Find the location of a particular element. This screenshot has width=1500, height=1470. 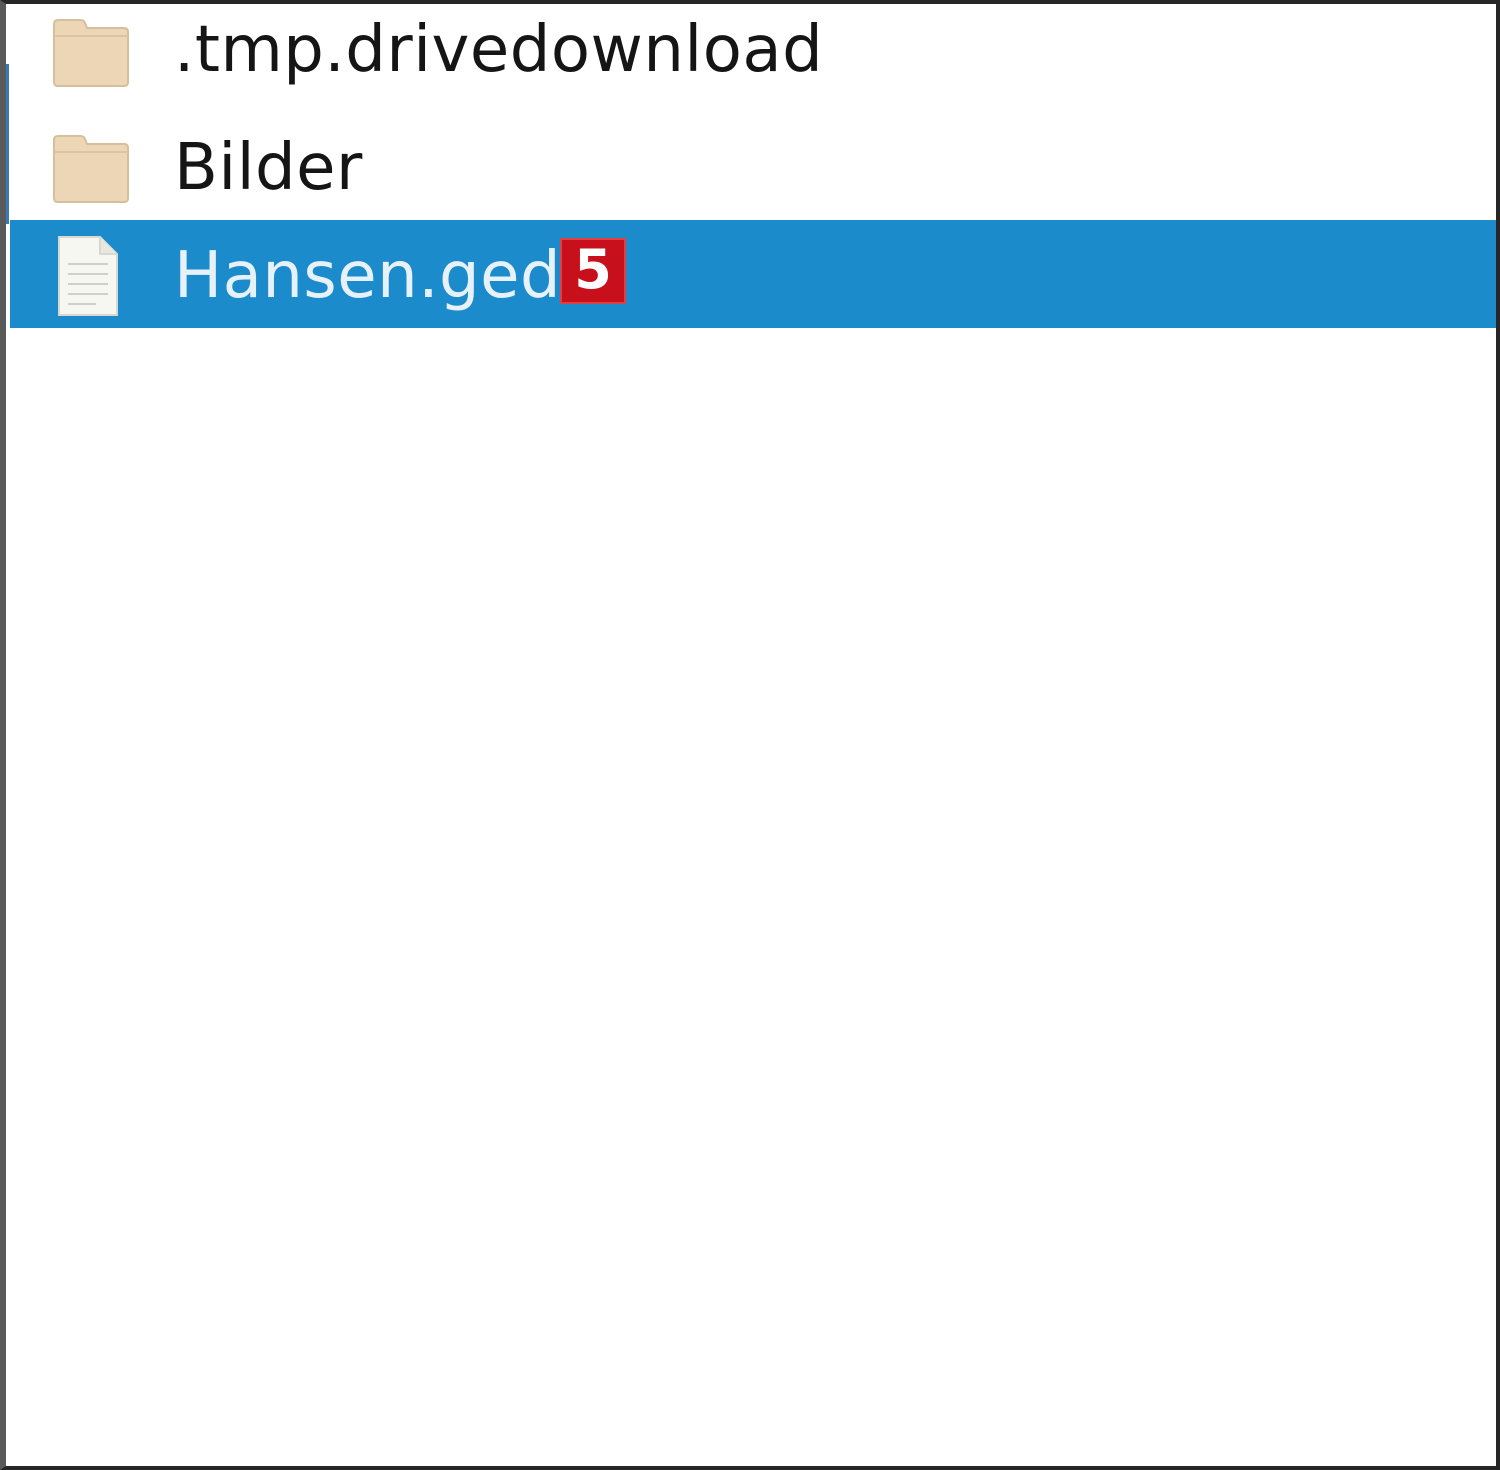

file-name: Bilder is located at coordinates (268, 168).